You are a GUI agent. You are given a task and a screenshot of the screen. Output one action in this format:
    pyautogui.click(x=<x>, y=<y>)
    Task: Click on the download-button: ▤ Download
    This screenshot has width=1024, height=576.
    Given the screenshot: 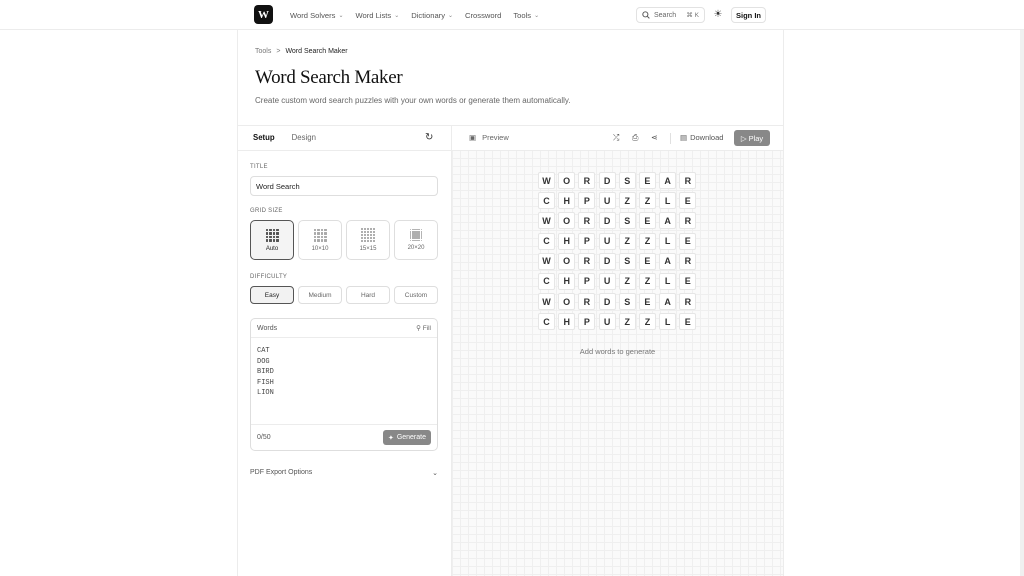 What is the action you would take?
    pyautogui.click(x=701, y=137)
    